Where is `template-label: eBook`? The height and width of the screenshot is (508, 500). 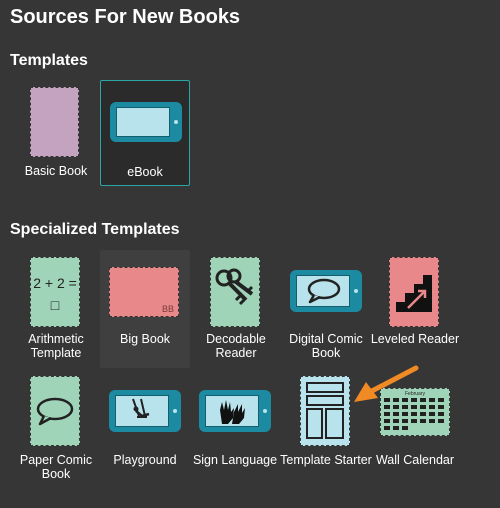 template-label: eBook is located at coordinates (145, 172).